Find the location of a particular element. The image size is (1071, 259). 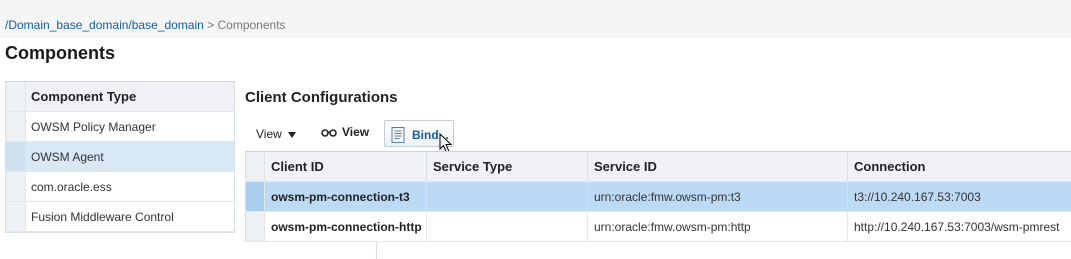

document-icon is located at coordinates (398, 135).